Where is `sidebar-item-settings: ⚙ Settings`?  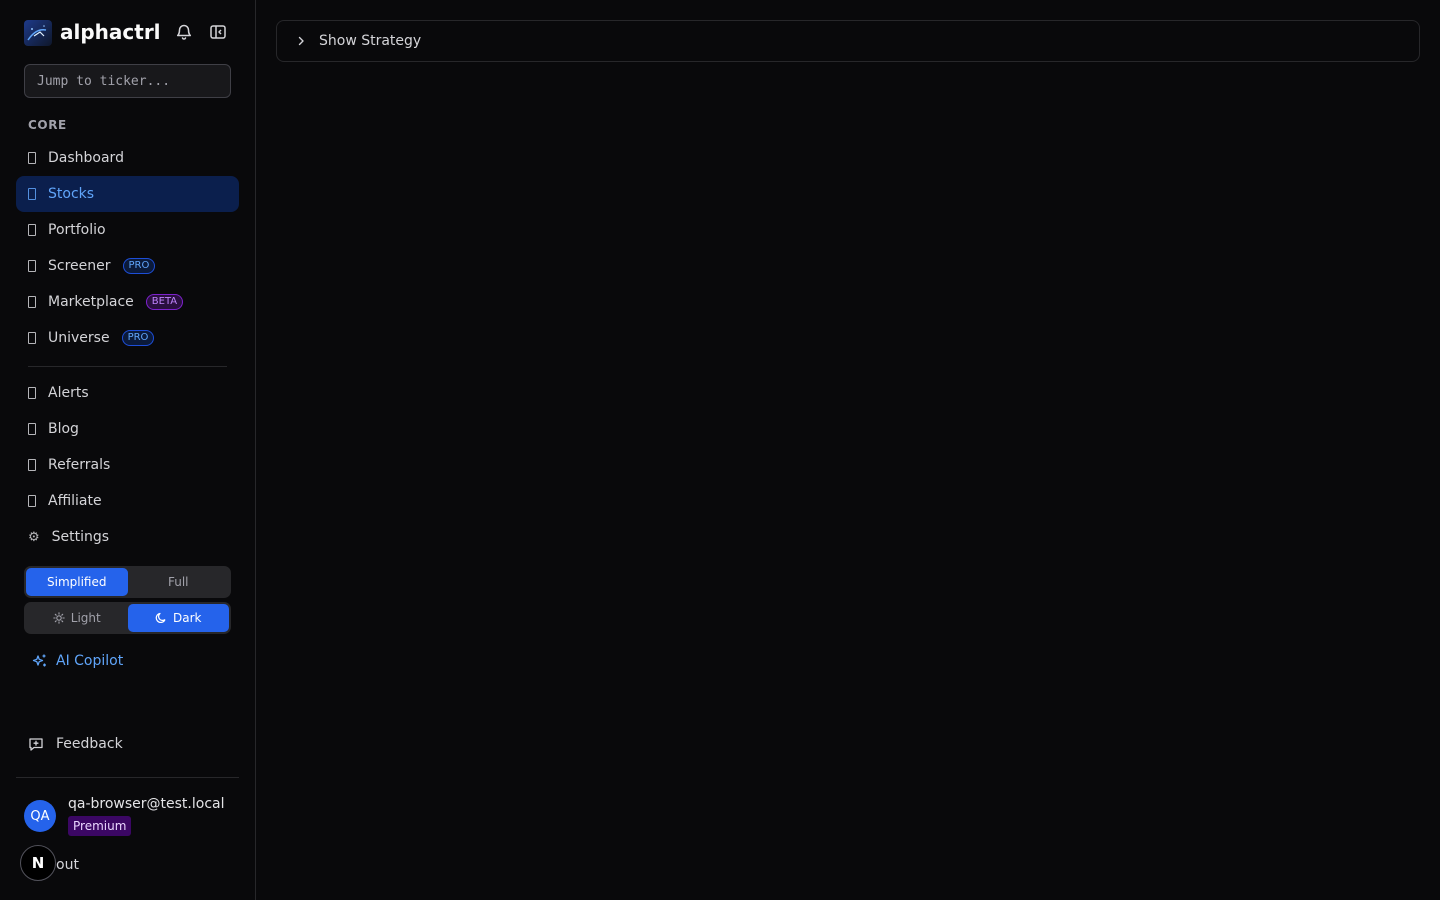 sidebar-item-settings: ⚙ Settings is located at coordinates (127, 537).